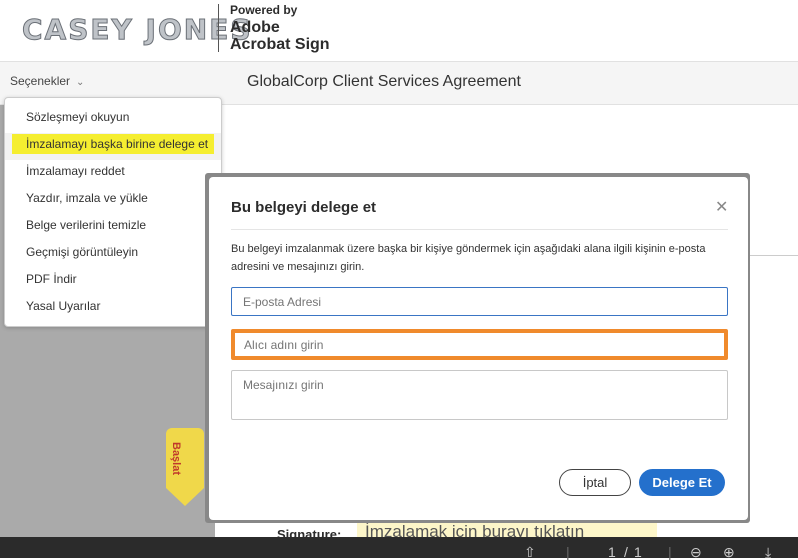 The width and height of the screenshot is (798, 560). Describe the element at coordinates (479, 301) in the screenshot. I see `email-input` at that location.